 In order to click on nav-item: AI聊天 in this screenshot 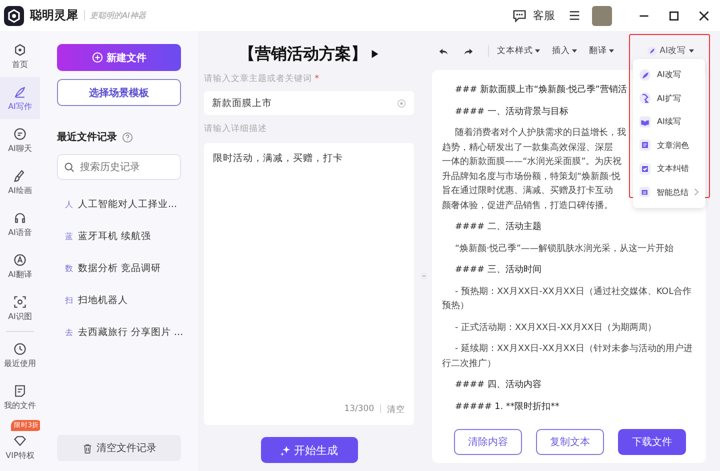, I will do `click(20, 140)`.